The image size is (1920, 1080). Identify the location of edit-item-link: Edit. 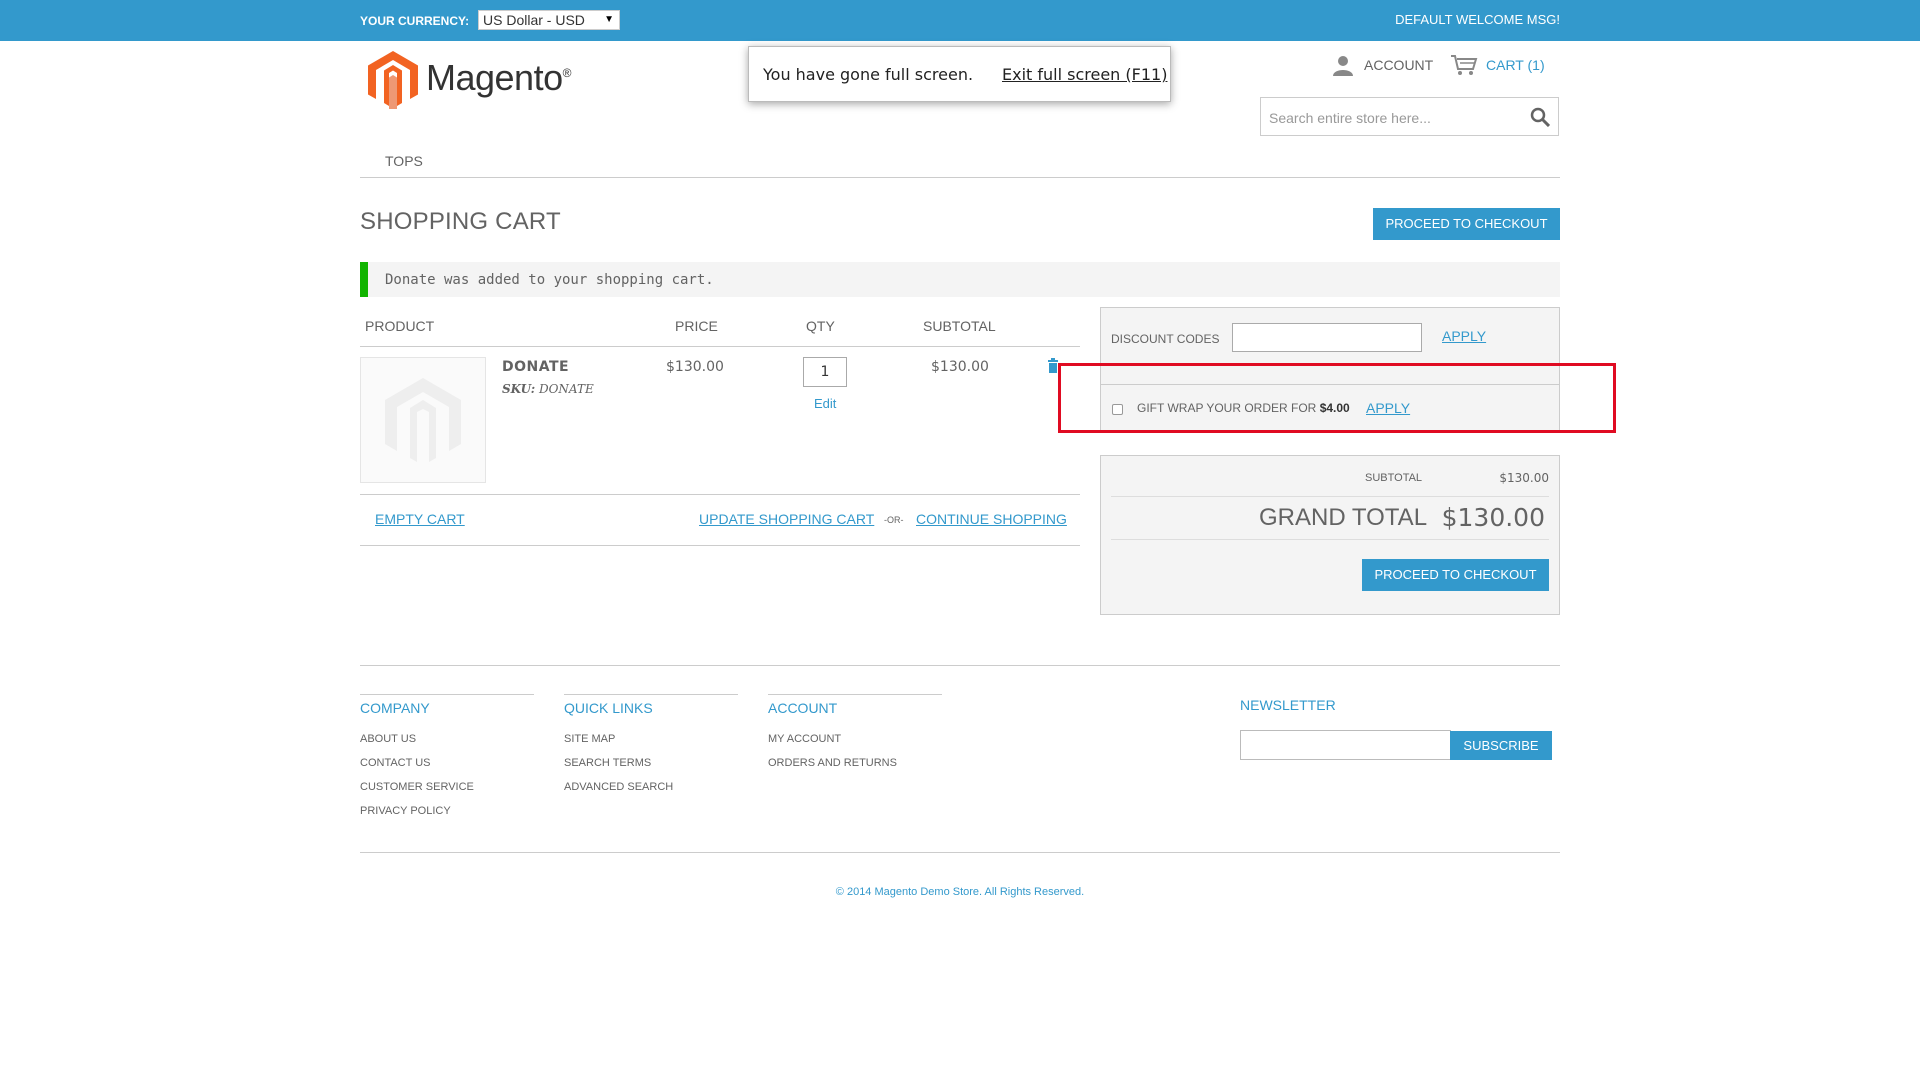
(825, 403).